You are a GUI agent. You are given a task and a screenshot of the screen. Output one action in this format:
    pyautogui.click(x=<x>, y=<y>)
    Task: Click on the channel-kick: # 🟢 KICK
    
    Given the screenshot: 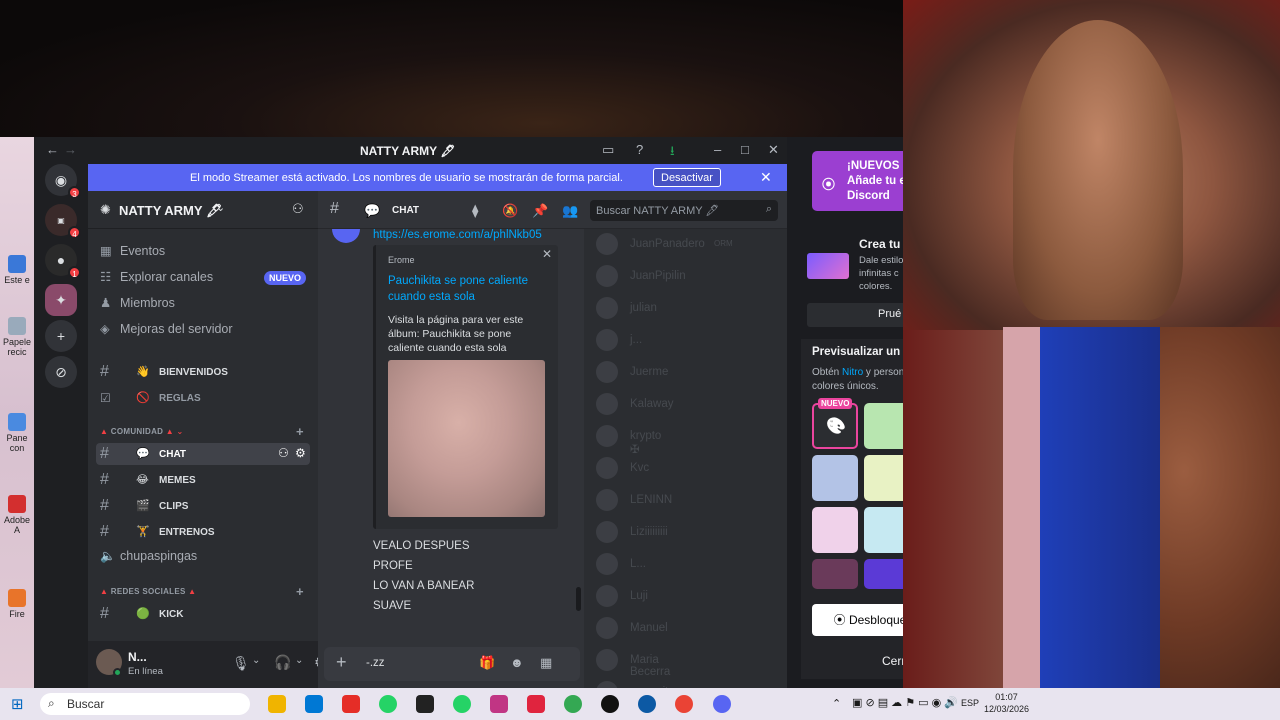 What is the action you would take?
    pyautogui.click(x=203, y=614)
    